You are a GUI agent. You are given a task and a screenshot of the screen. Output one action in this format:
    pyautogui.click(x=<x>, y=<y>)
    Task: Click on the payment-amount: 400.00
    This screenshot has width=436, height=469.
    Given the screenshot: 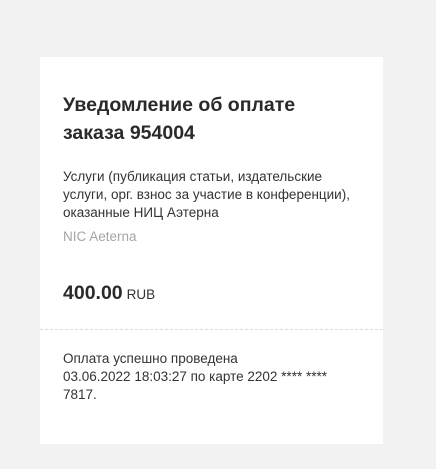 What is the action you would take?
    pyautogui.click(x=93, y=293)
    